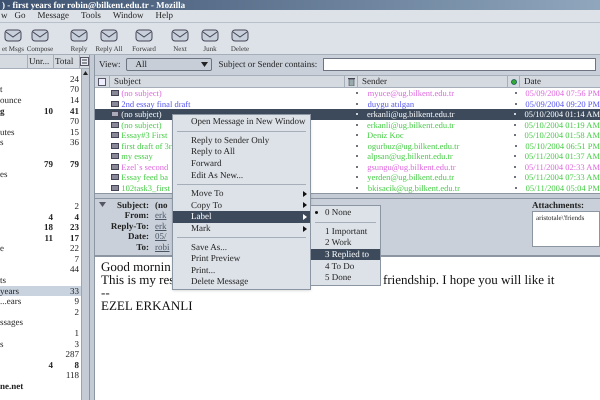 This screenshot has width=600, height=400. I want to click on menu-item: Message, so click(53, 16).